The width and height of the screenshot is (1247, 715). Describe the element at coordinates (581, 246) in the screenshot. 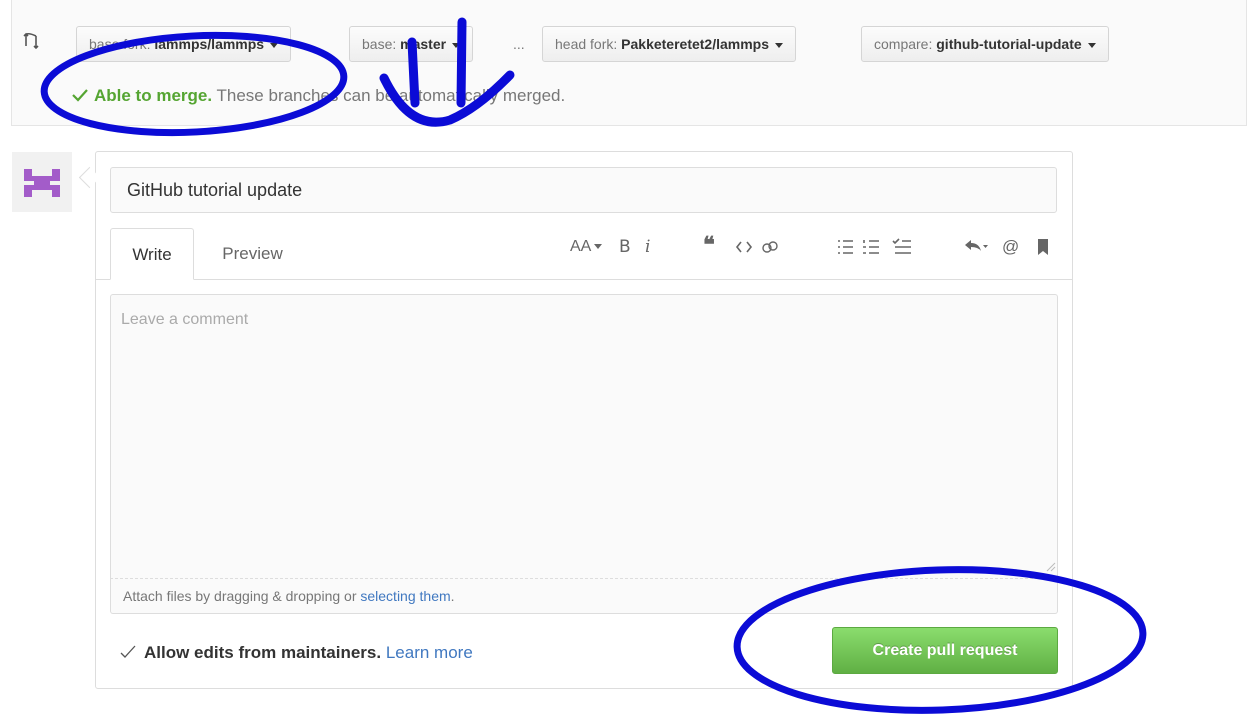

I see `header-text-icon: AA` at that location.